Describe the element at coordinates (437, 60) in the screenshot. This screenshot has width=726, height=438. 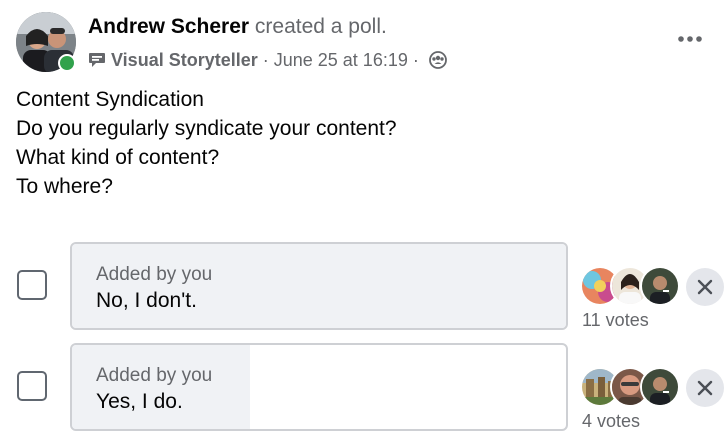
I see `group-audience-icon` at that location.